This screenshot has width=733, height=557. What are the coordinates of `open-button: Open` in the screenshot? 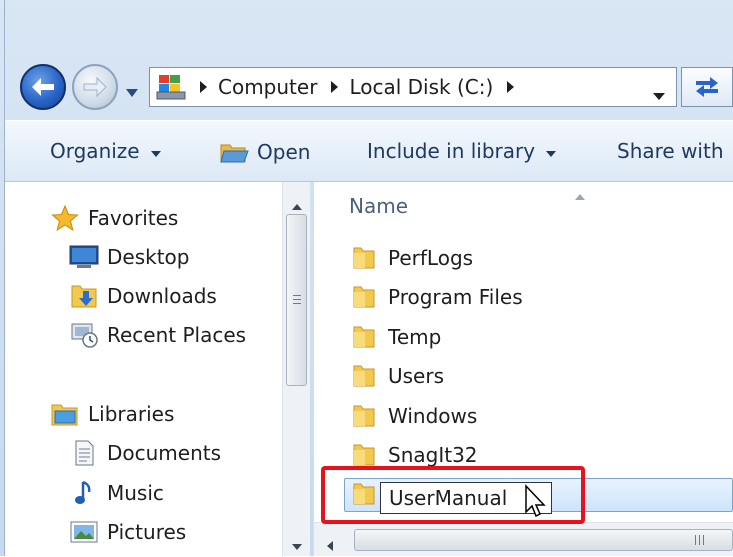 It's located at (264, 152).